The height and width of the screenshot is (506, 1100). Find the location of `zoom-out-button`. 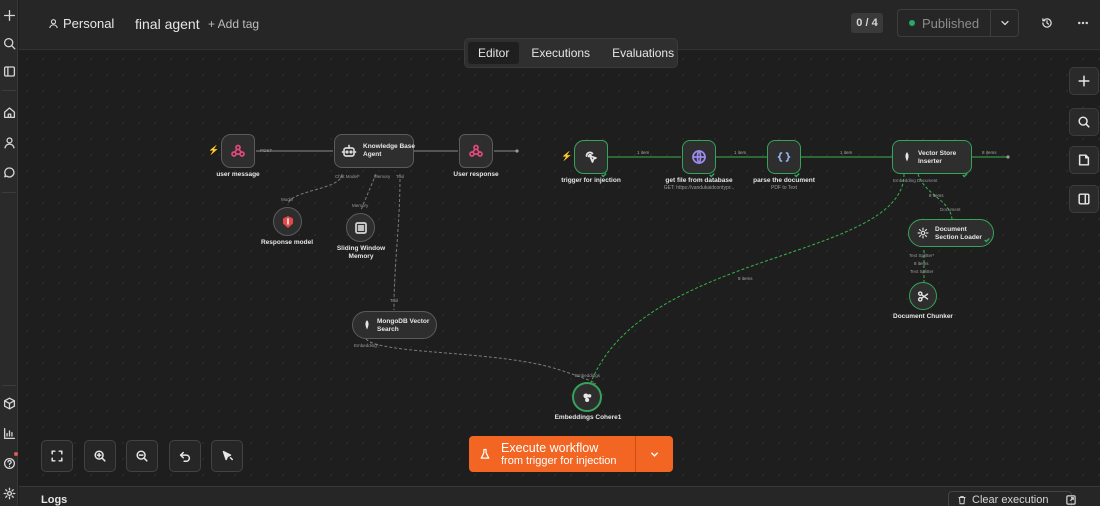

zoom-out-button is located at coordinates (142, 456).